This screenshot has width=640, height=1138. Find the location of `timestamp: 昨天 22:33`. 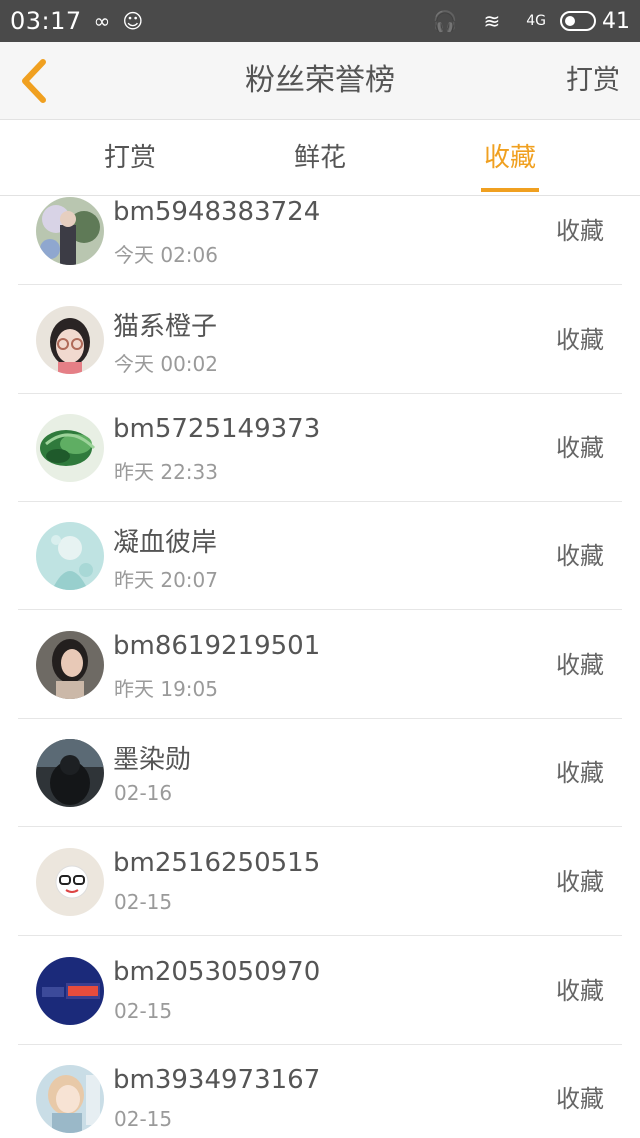

timestamp: 昨天 22:33 is located at coordinates (166, 472).